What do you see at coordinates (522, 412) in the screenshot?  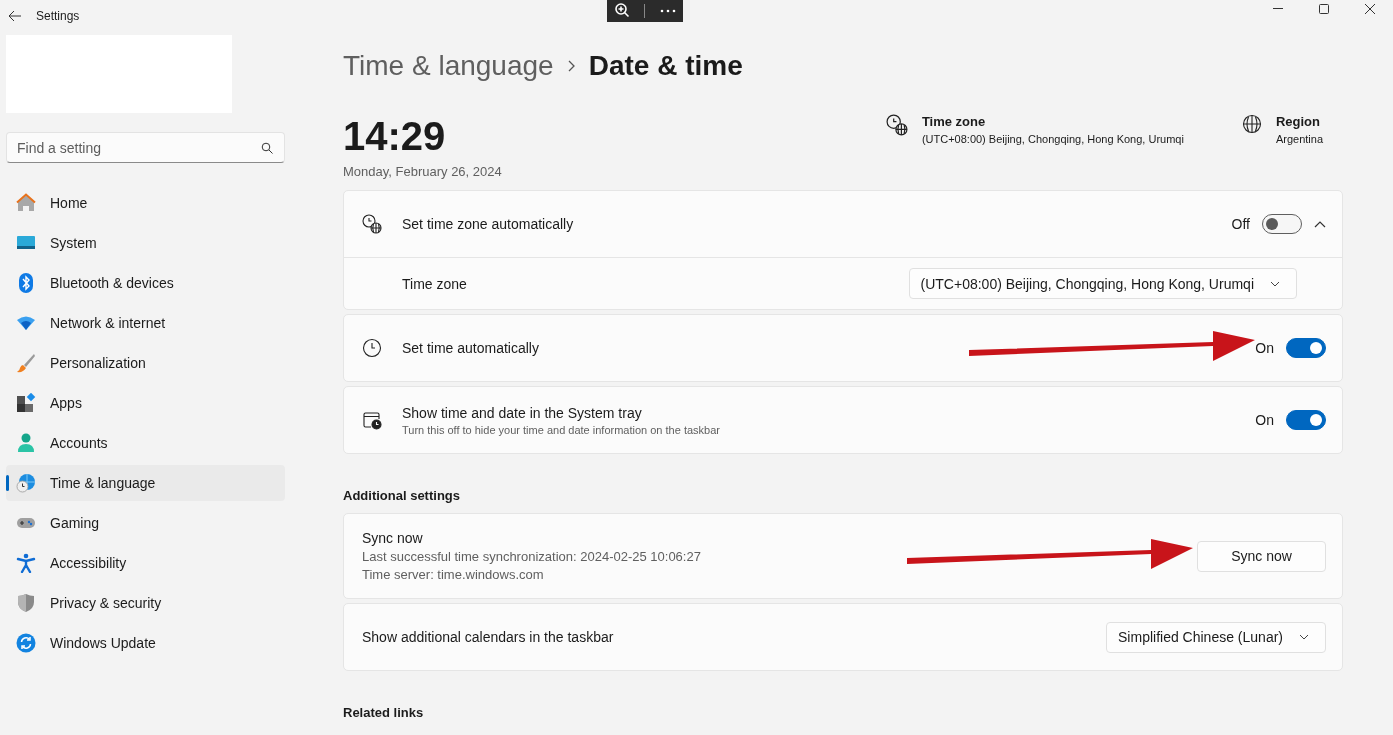 I see `setting-label: Show time and date in the System tray` at bounding box center [522, 412].